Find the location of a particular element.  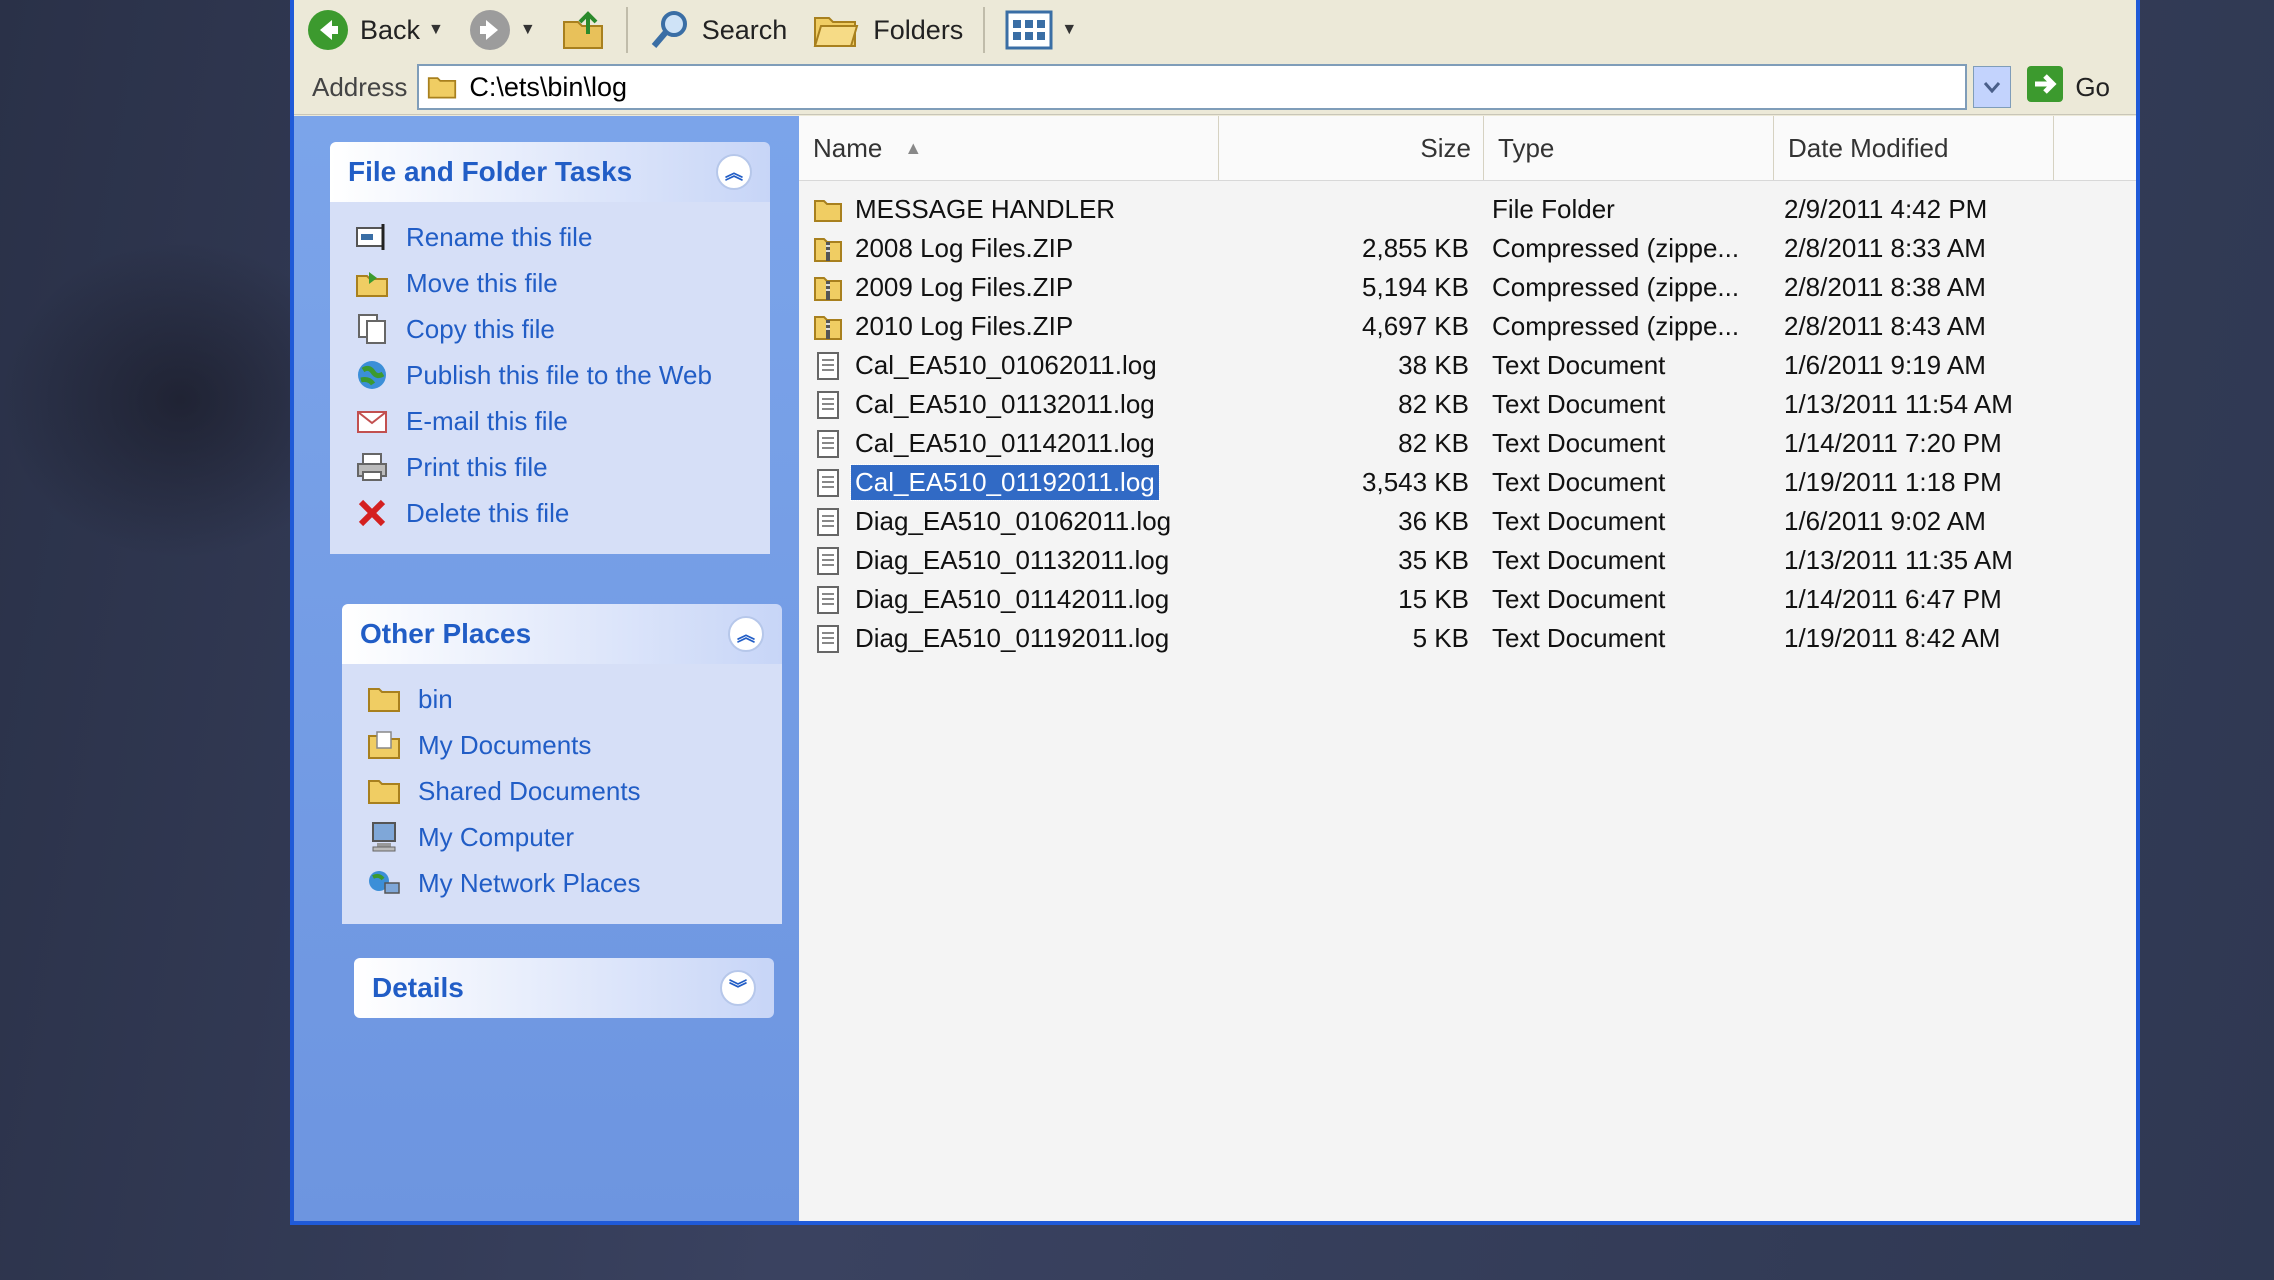

file-size: 38 KB is located at coordinates (1433, 365).